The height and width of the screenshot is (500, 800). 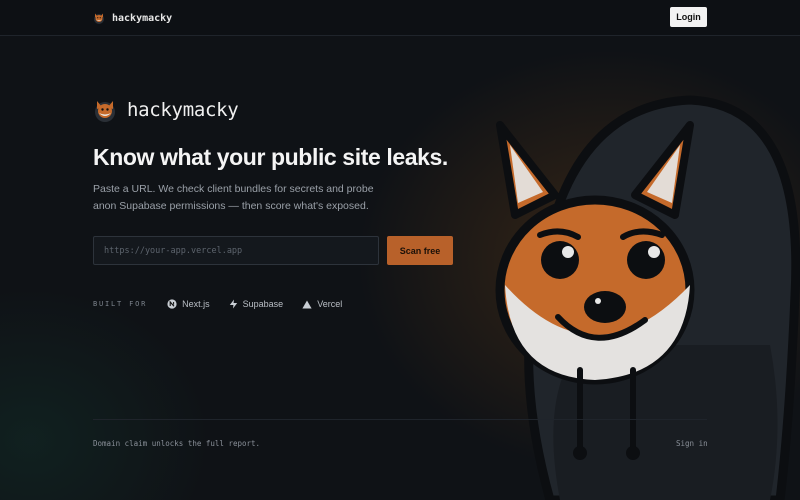 I want to click on scan-form: Scan free, so click(x=273, y=250).